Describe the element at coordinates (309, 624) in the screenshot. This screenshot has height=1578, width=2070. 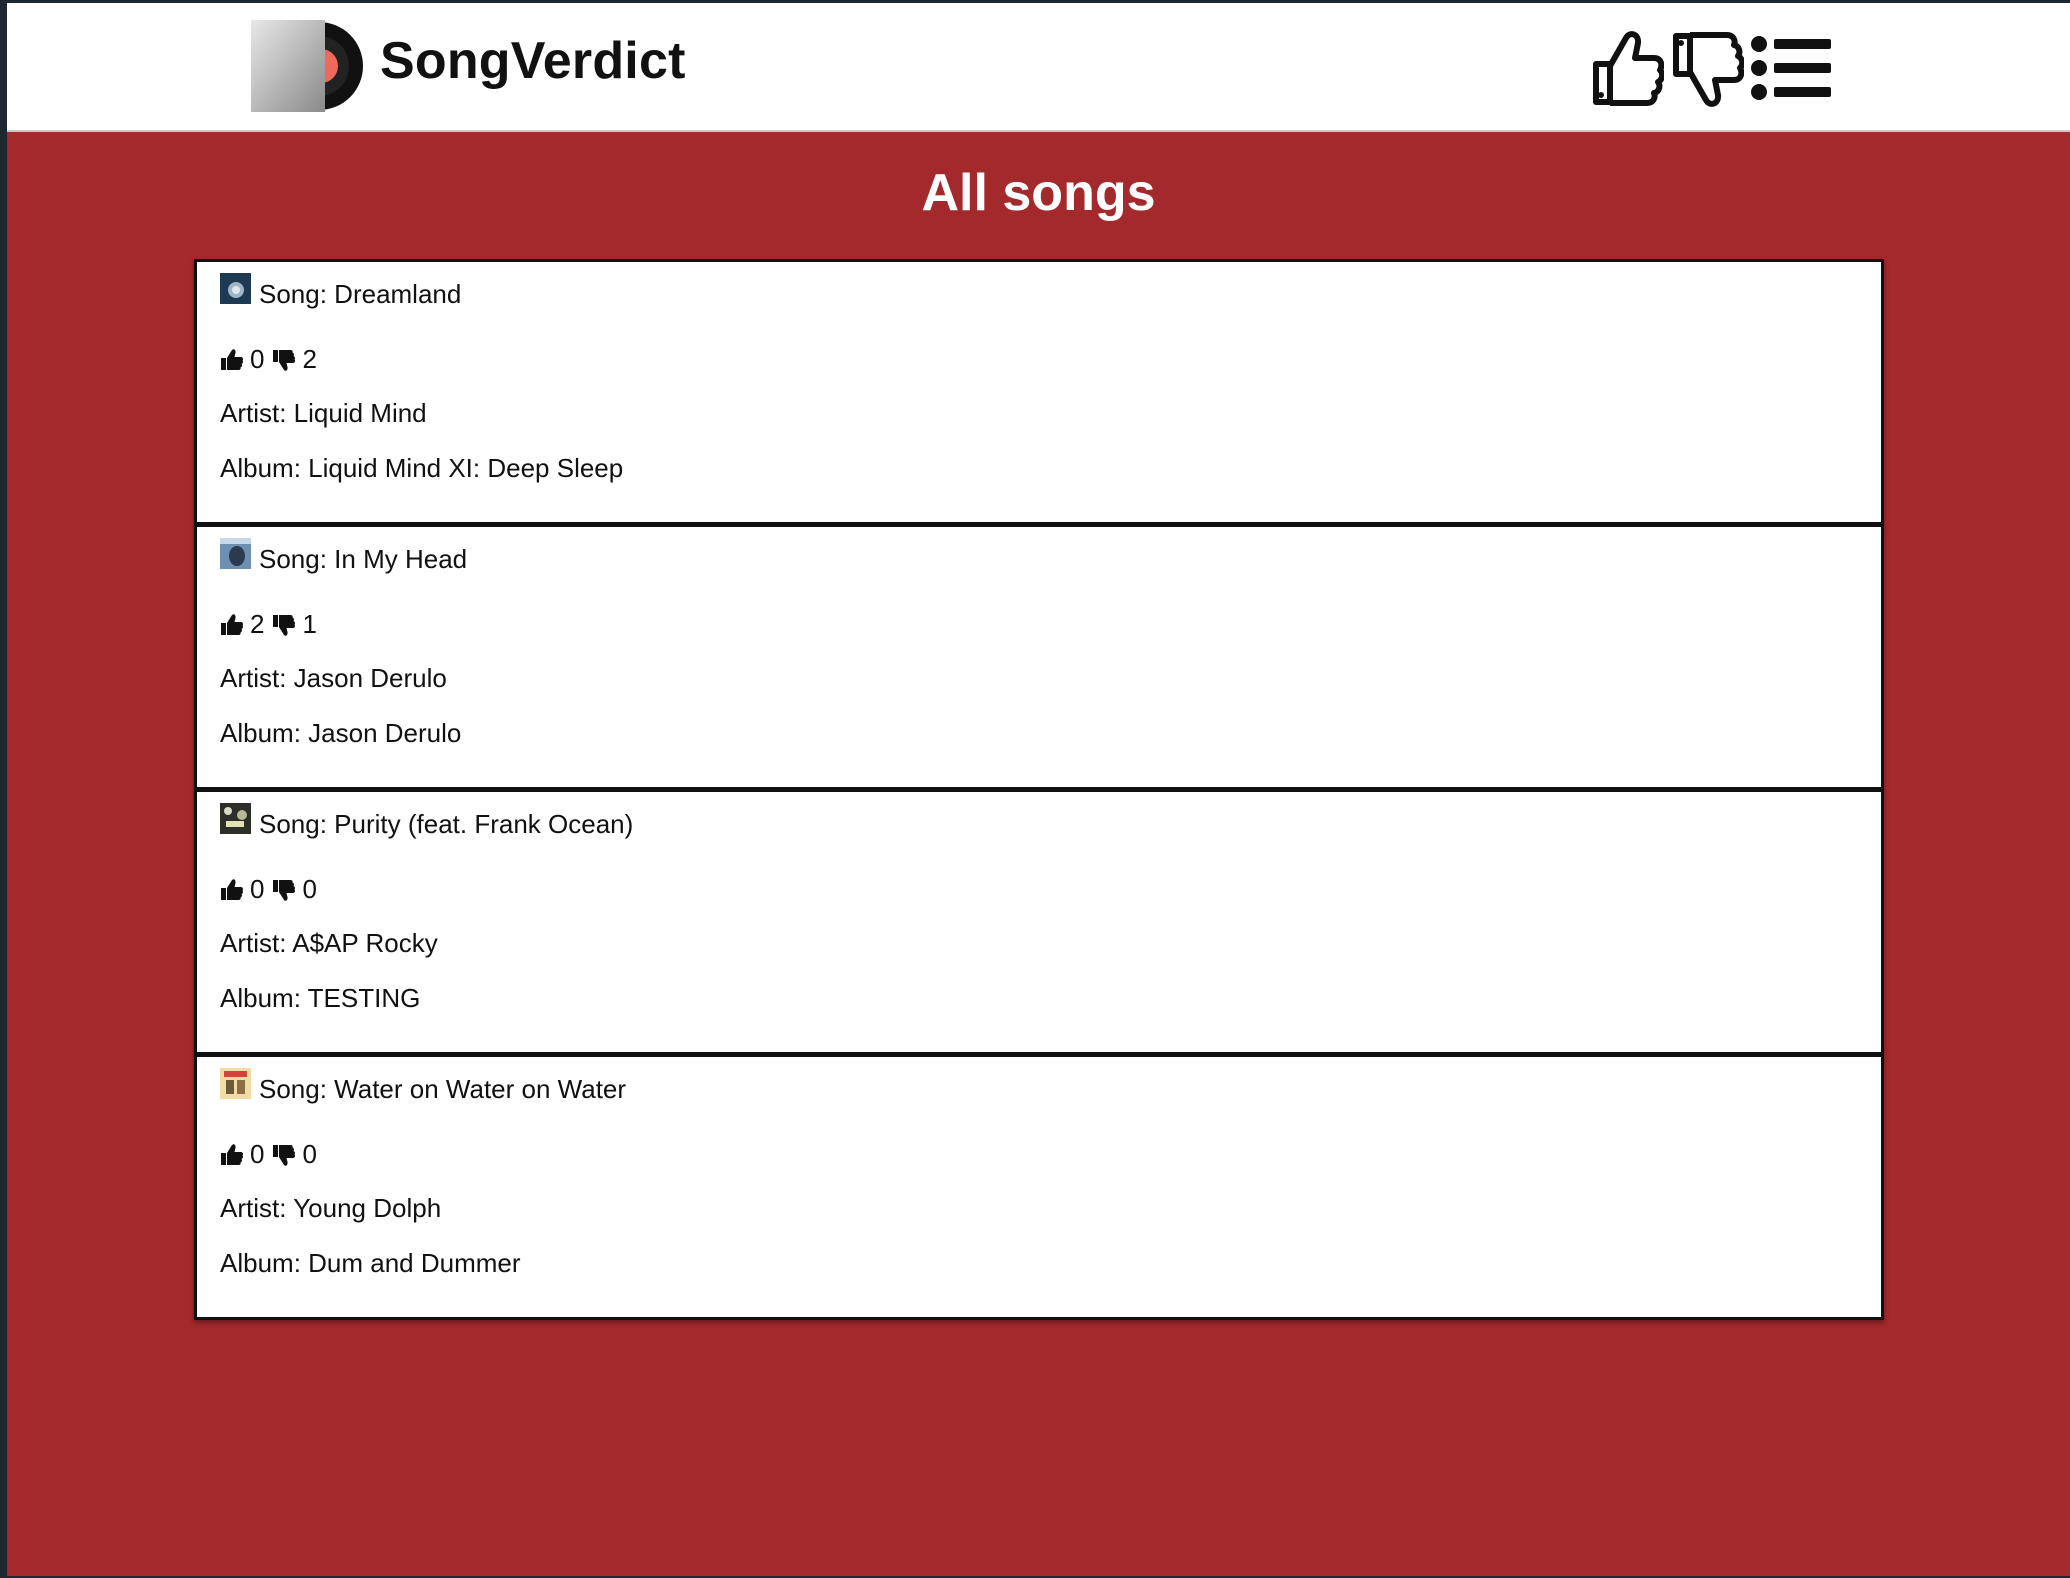
I see `dislike-count: 1` at that location.